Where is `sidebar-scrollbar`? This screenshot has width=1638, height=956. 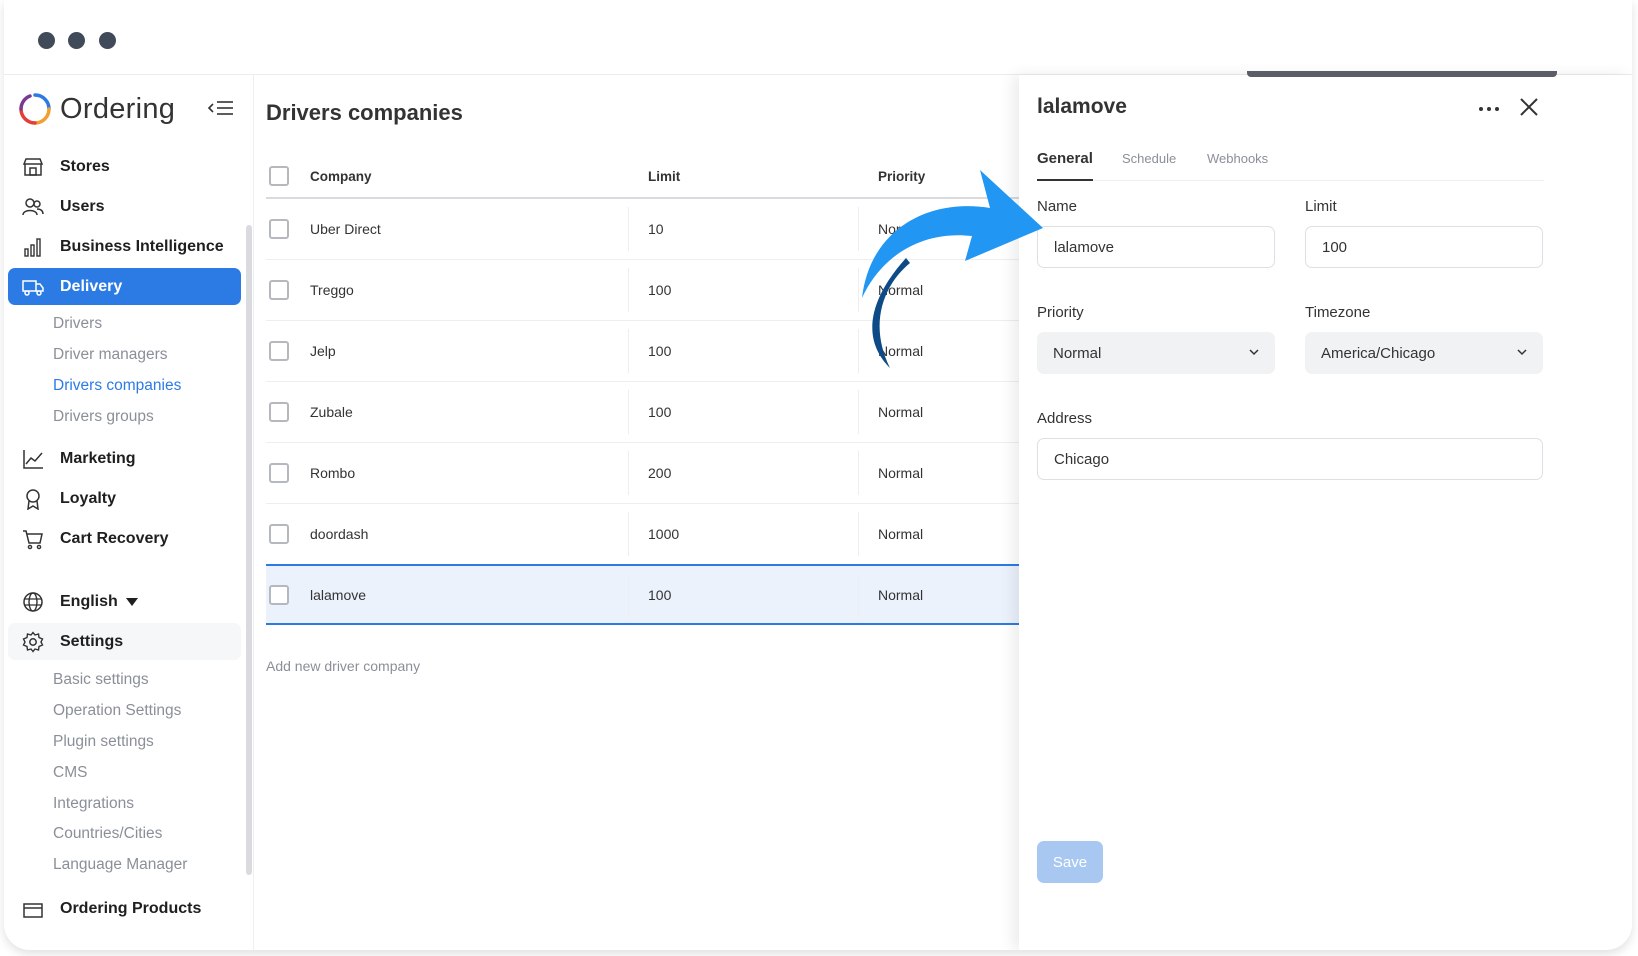 sidebar-scrollbar is located at coordinates (249, 550).